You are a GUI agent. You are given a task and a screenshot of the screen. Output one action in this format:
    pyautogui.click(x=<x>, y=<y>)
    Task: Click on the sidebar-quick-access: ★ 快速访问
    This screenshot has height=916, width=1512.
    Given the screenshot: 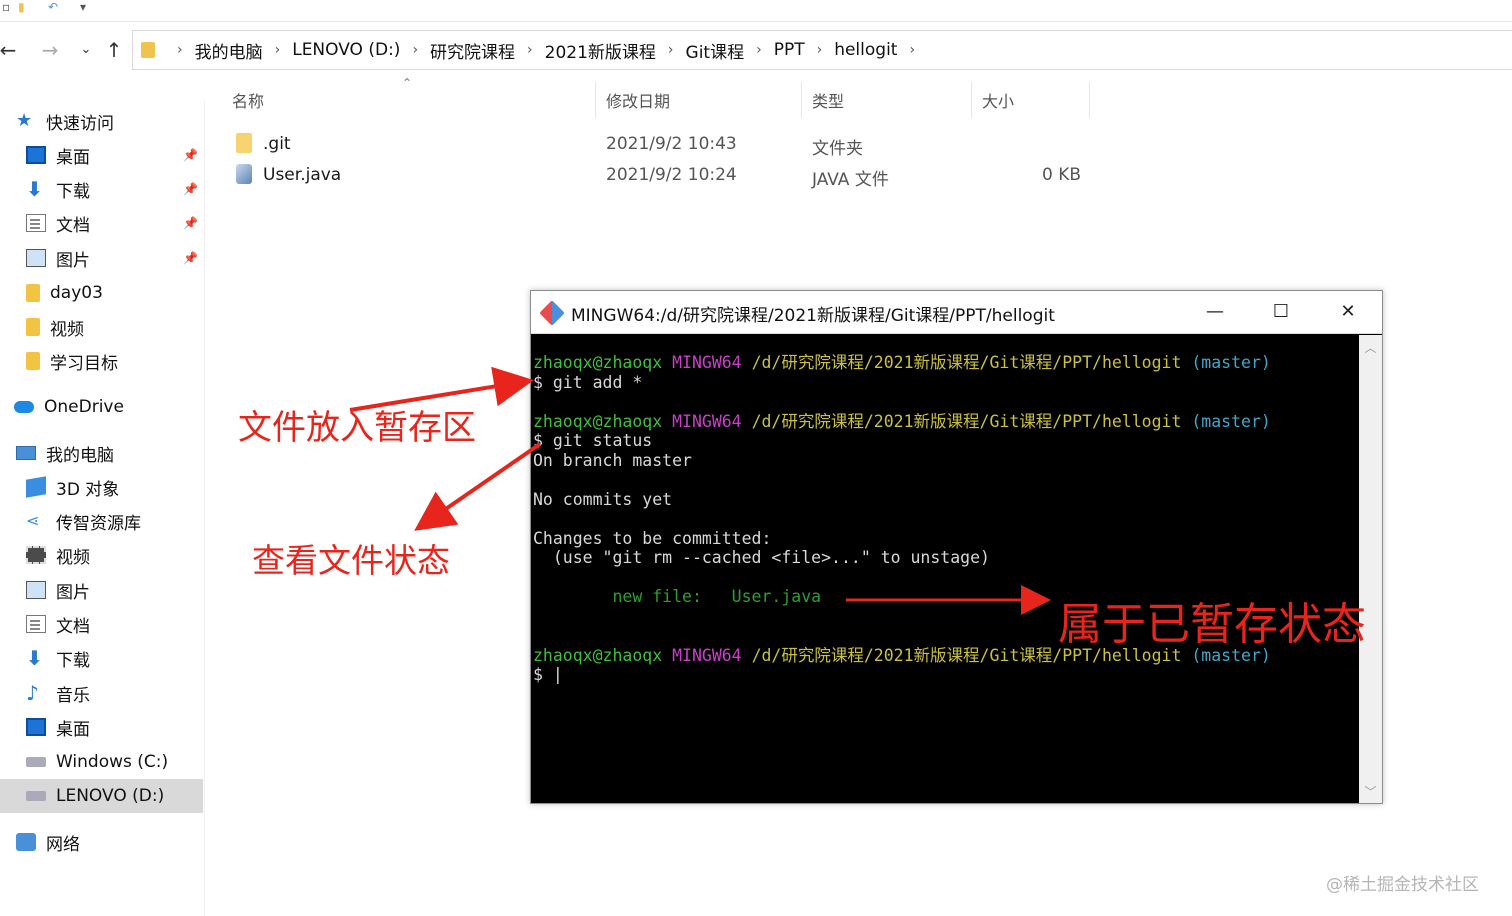 What is the action you would take?
    pyautogui.click(x=65, y=121)
    